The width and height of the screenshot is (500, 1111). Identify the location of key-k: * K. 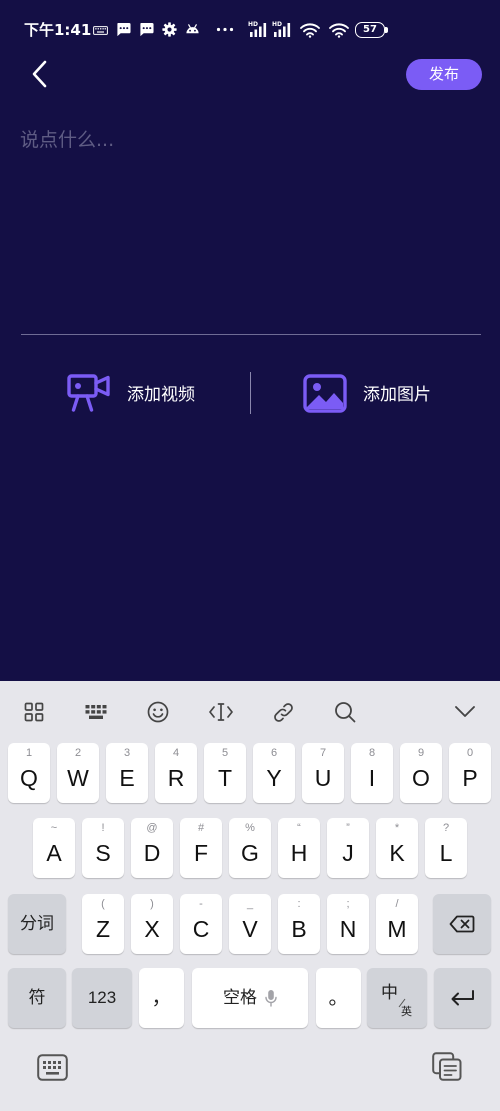
(397, 848).